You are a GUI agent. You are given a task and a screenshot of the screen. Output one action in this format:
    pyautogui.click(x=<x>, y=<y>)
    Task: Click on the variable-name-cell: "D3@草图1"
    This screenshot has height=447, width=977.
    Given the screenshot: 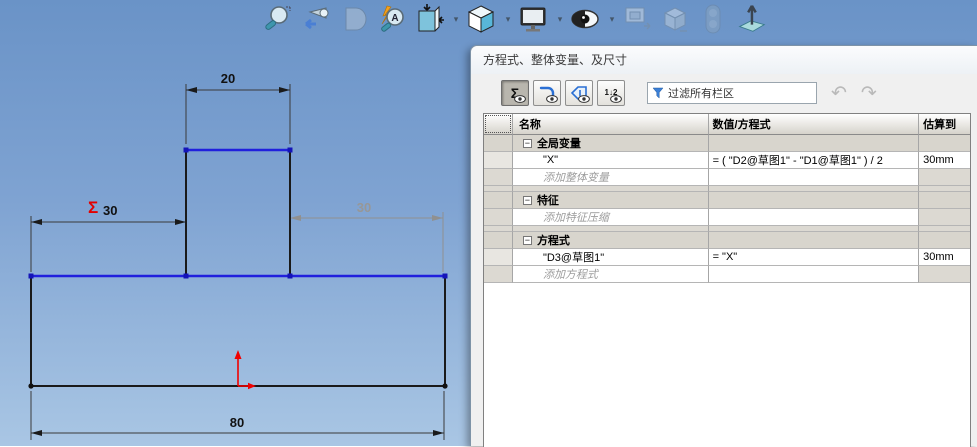 What is the action you would take?
    pyautogui.click(x=611, y=257)
    